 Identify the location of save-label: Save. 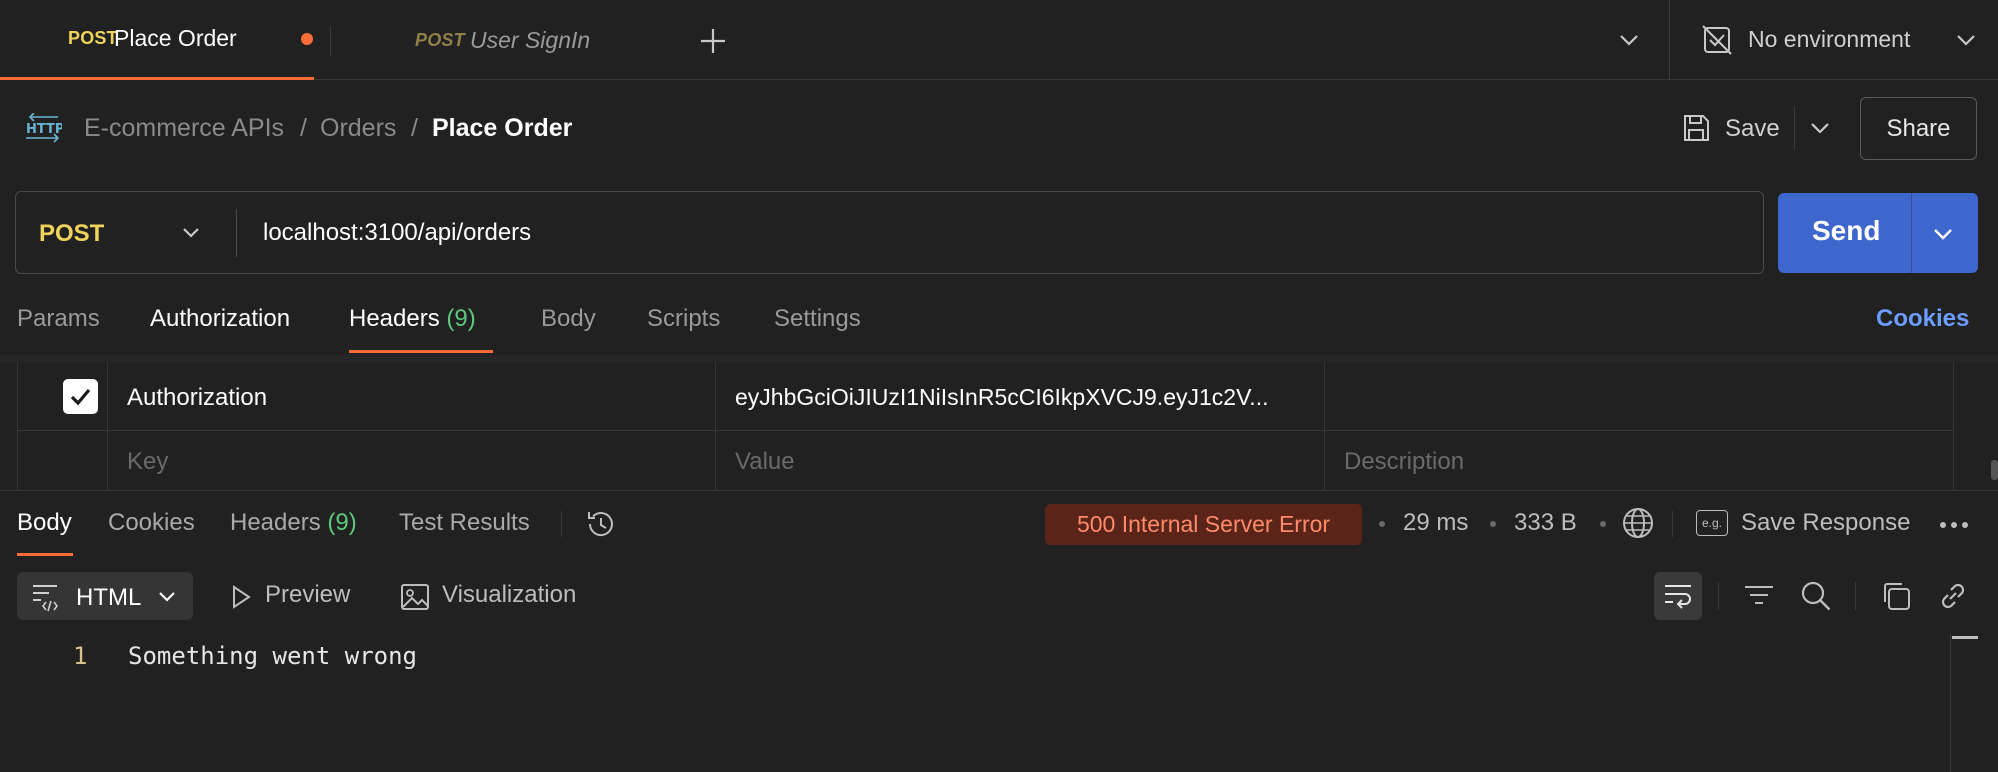
(1752, 128).